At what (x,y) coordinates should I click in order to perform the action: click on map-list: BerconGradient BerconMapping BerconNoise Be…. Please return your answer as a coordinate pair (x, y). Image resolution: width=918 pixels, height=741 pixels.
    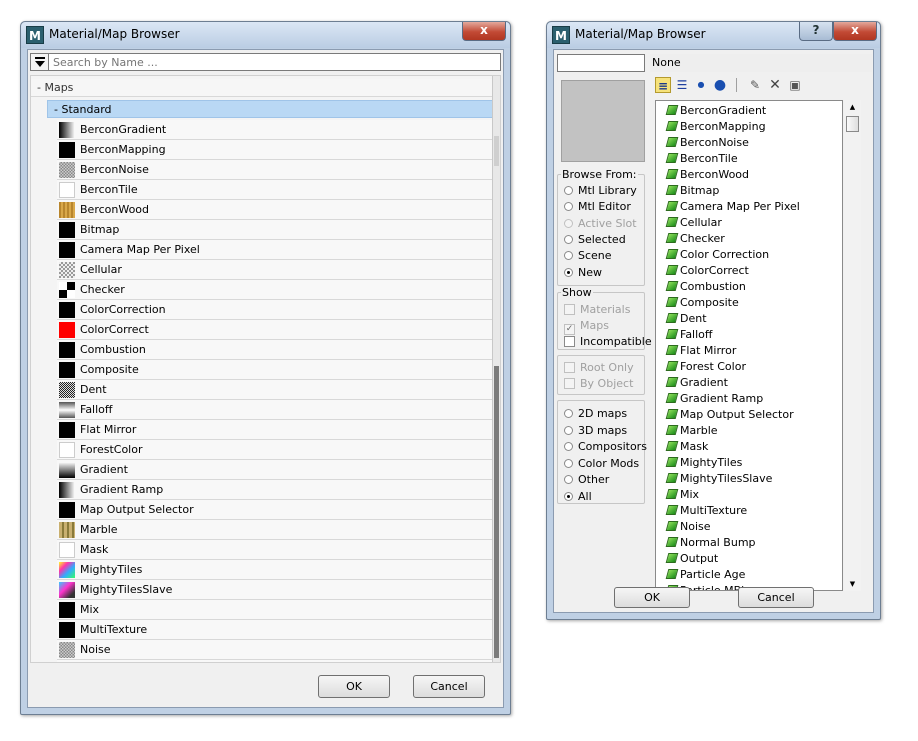
    Looking at the image, I should click on (749, 345).